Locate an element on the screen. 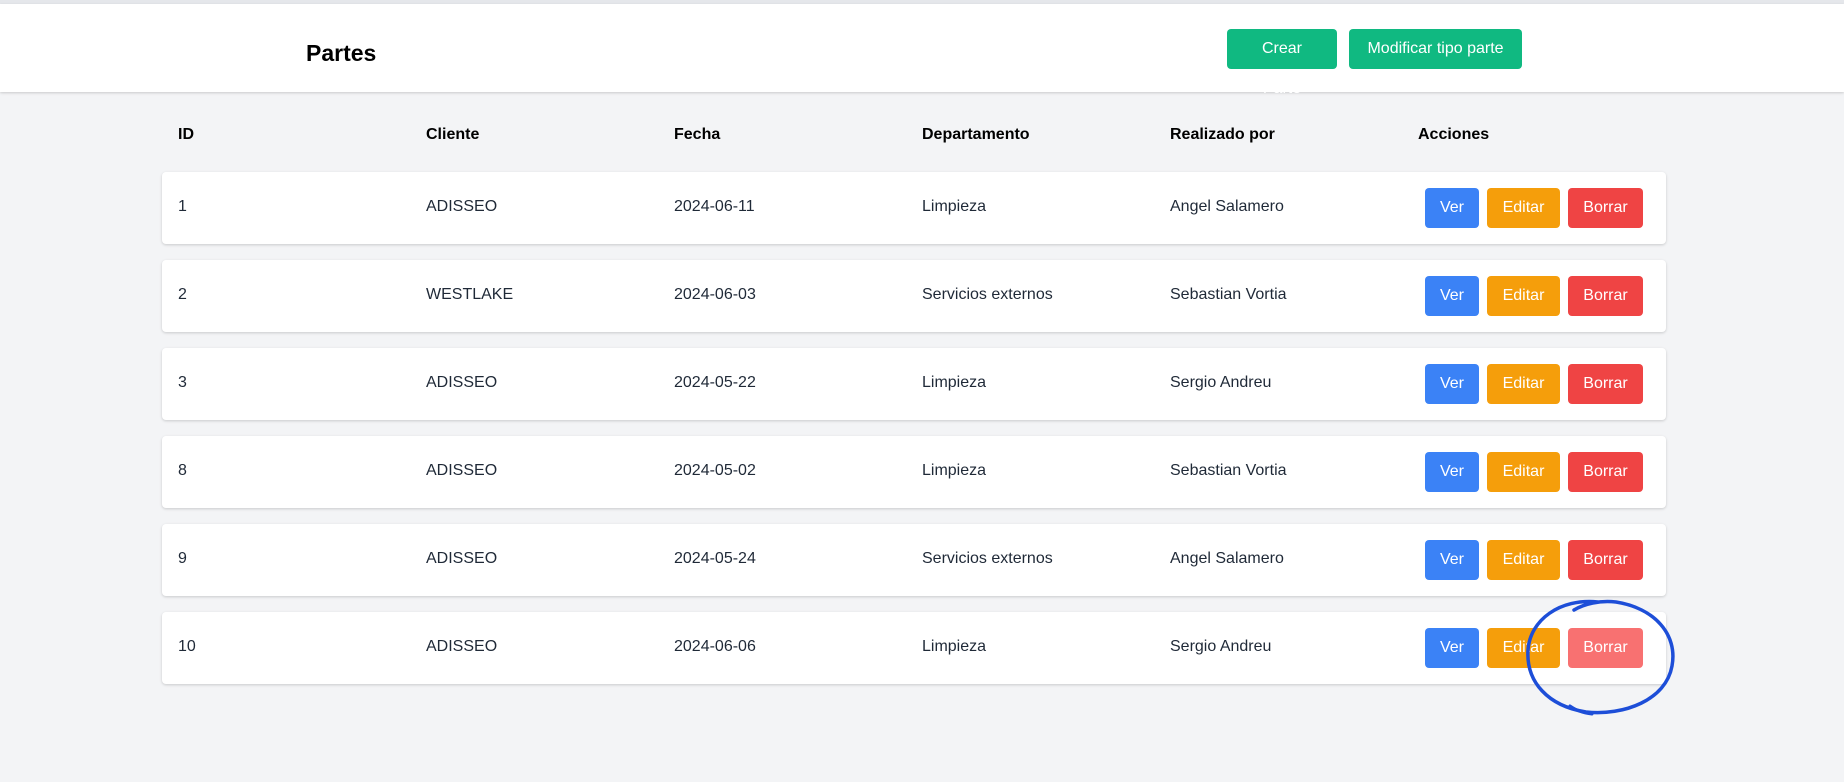 The width and height of the screenshot is (1844, 782). page-header: Partes Crear Parte Modificar tipo parte is located at coordinates (922, 50).